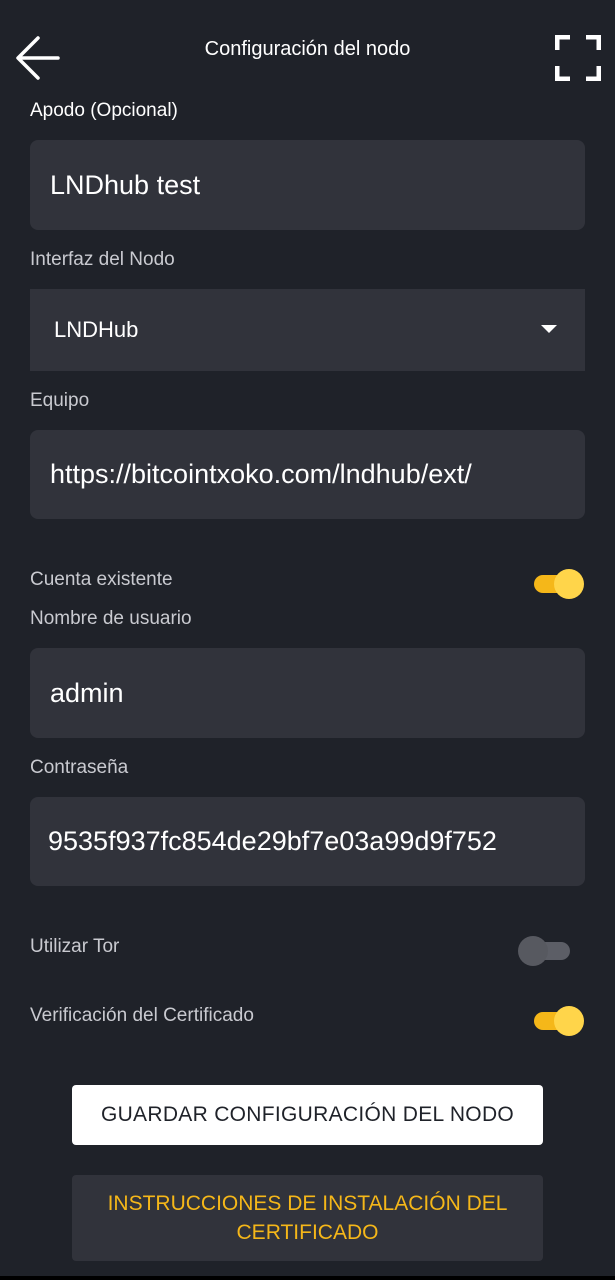  I want to click on password-input: 9535f937fc854de29bf7e03a99d9f752, so click(307, 841).